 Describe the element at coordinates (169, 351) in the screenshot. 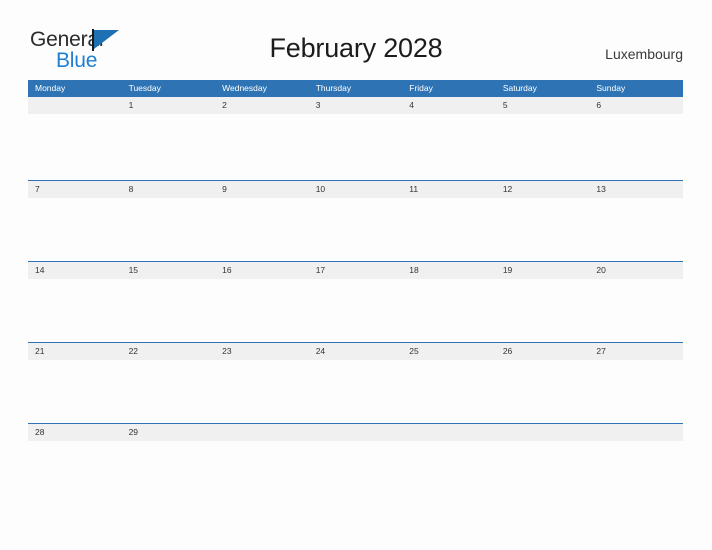

I see `day-cell: 22` at that location.